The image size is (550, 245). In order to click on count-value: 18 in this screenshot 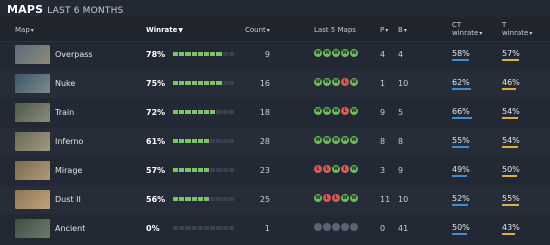, I will do `click(264, 112)`.